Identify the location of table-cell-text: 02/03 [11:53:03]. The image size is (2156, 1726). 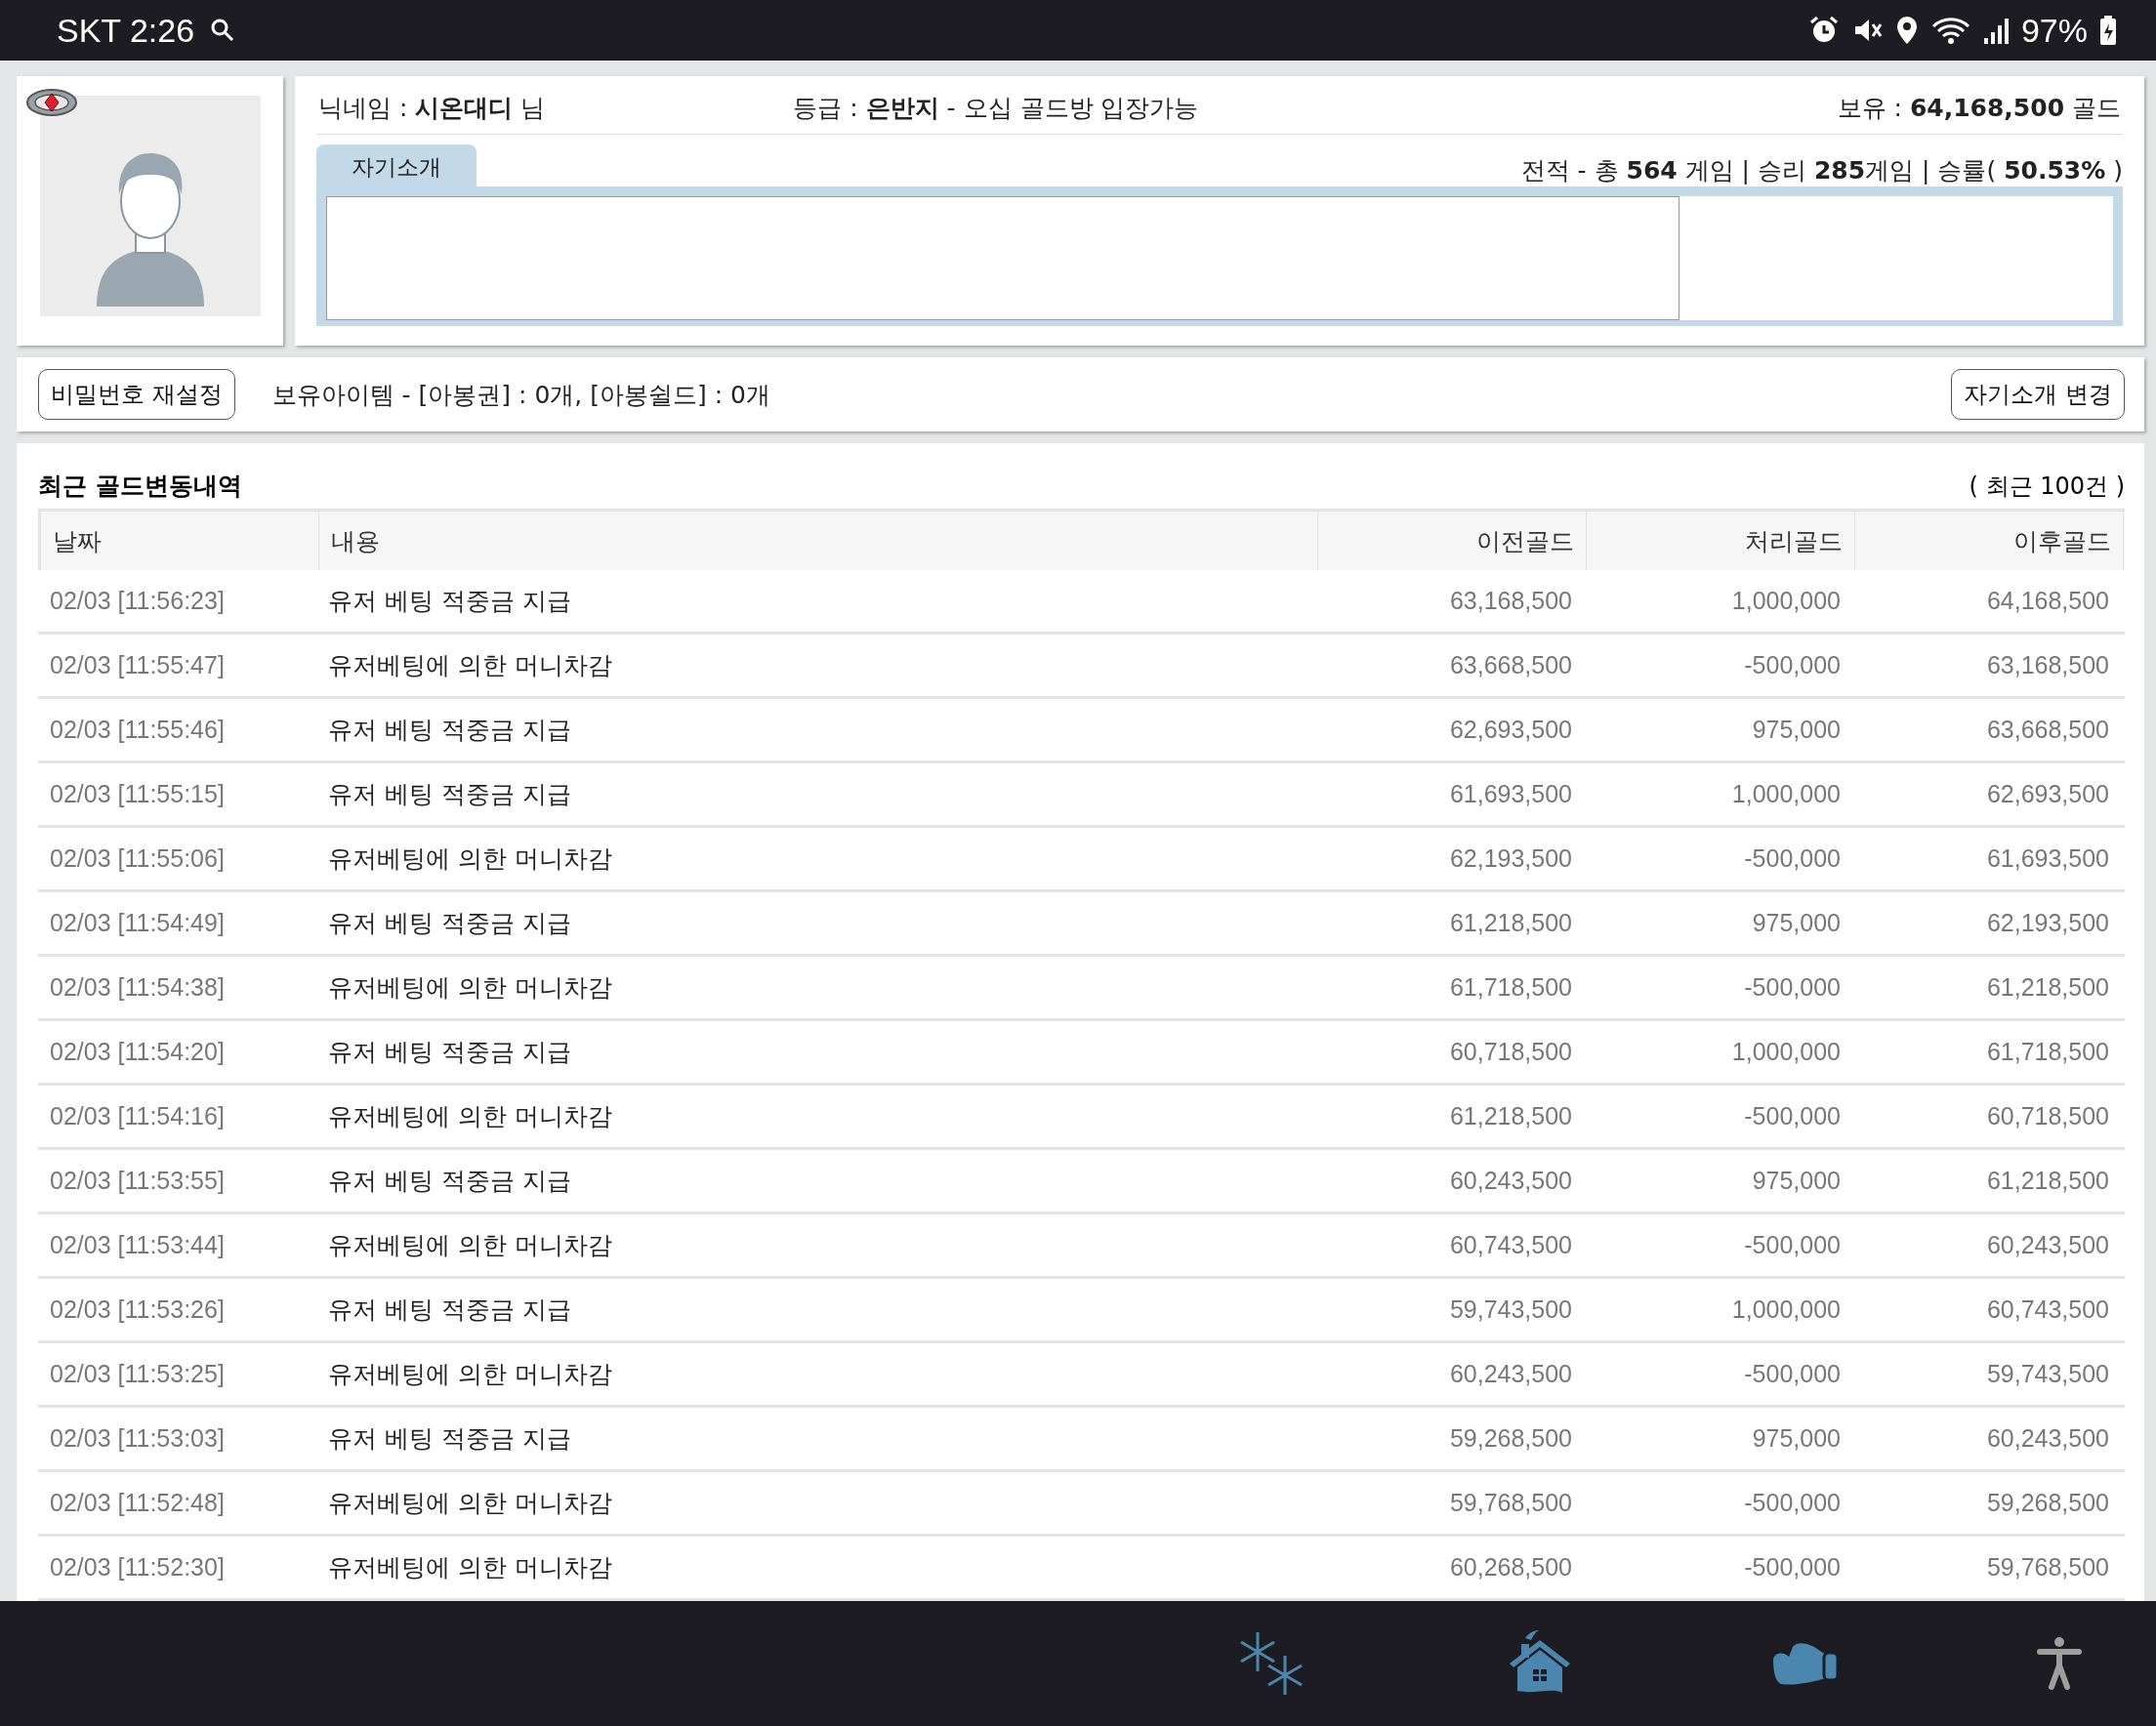
(137, 1438).